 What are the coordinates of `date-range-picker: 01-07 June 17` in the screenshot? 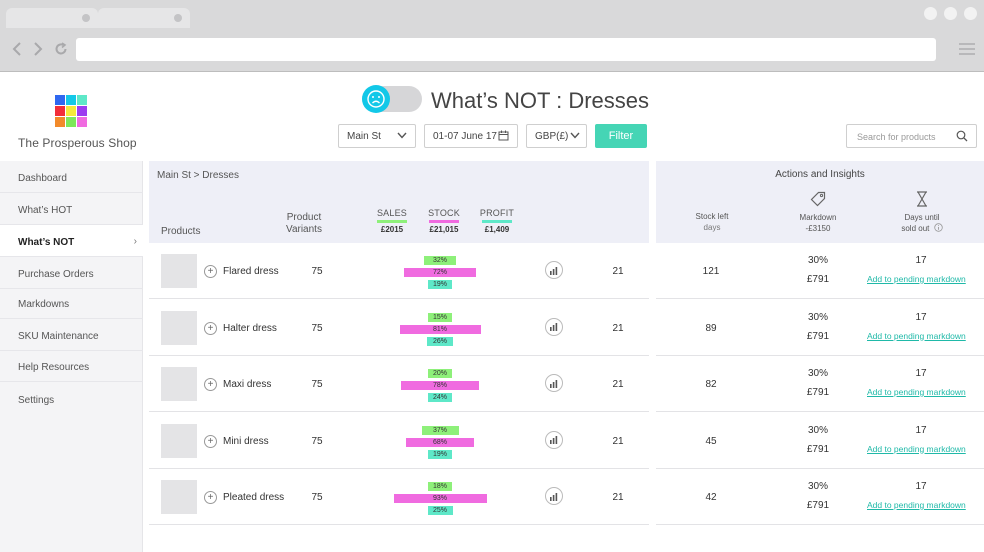 It's located at (471, 136).